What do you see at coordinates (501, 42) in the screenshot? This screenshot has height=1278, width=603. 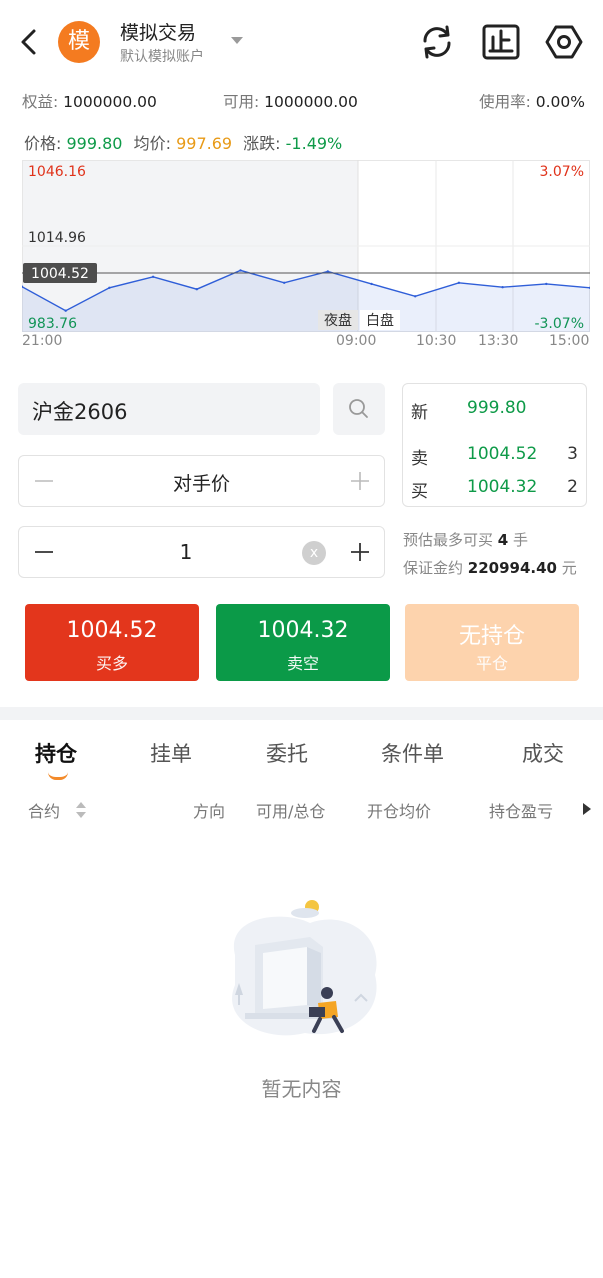 I see `stop-order-icon` at bounding box center [501, 42].